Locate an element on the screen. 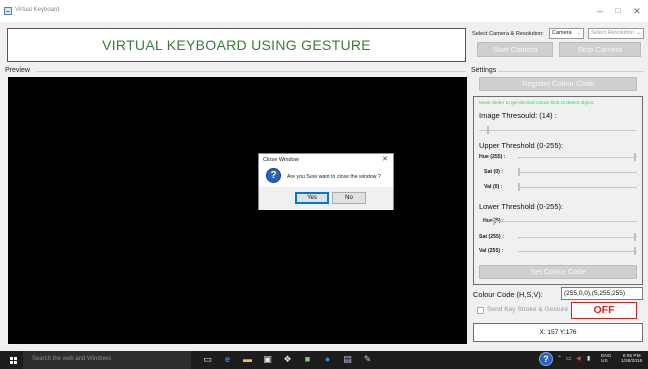  stop-camera-button: Stop Camera is located at coordinates (600, 49).